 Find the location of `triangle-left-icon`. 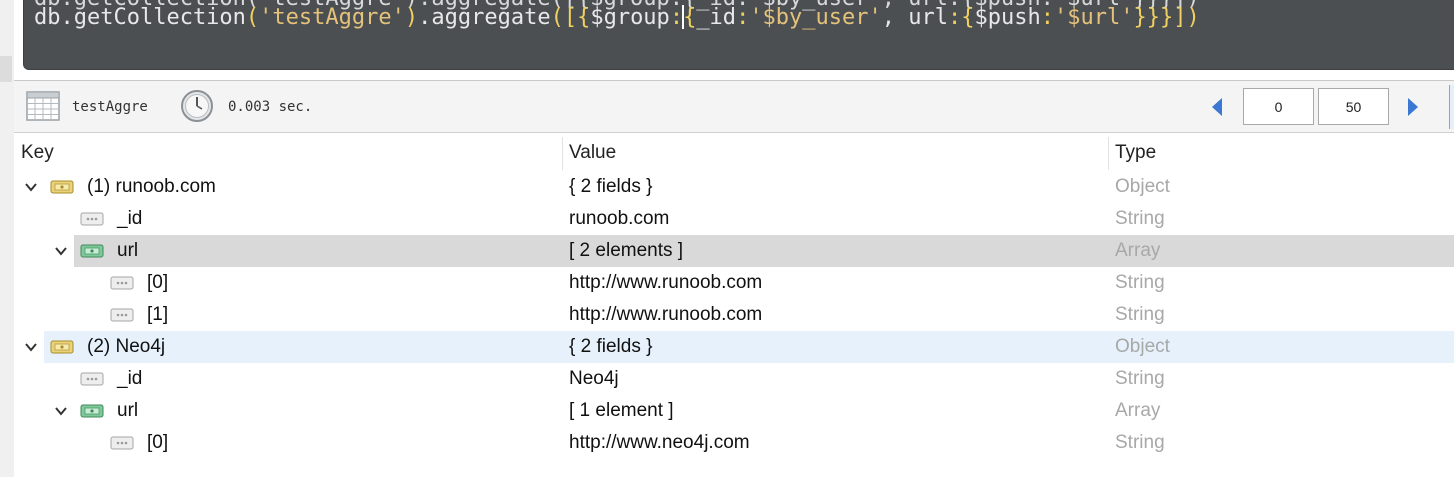

triangle-left-icon is located at coordinates (1217, 107).